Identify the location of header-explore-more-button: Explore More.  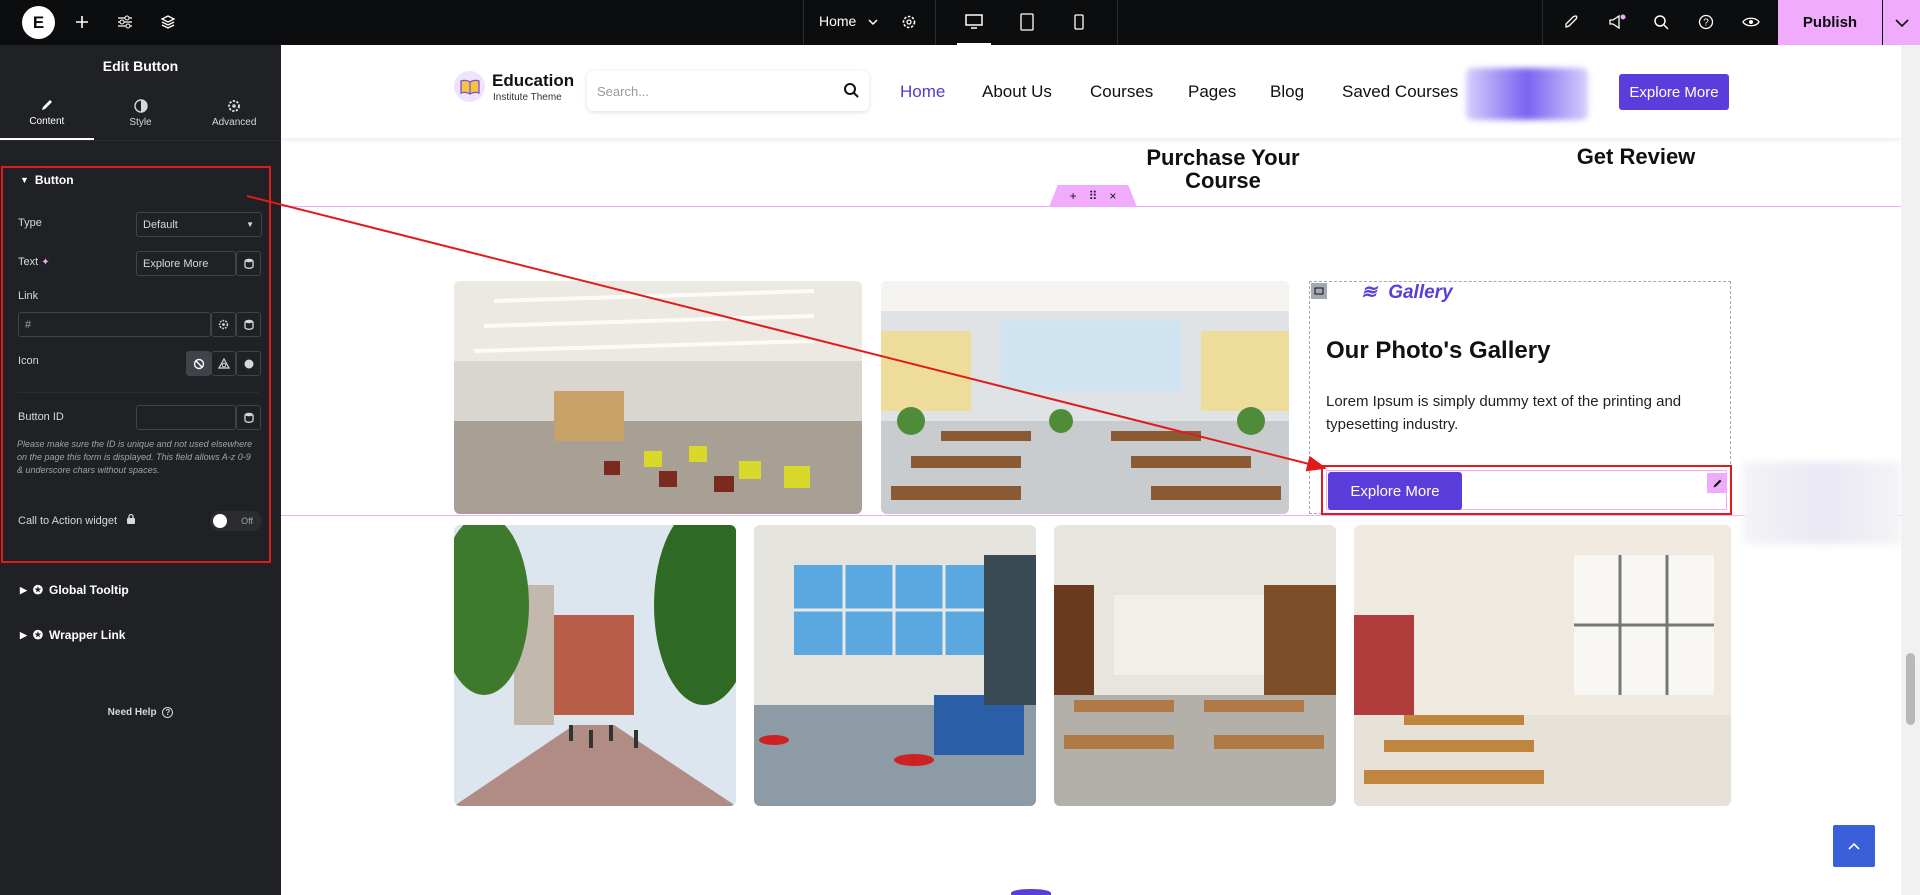
(1674, 92).